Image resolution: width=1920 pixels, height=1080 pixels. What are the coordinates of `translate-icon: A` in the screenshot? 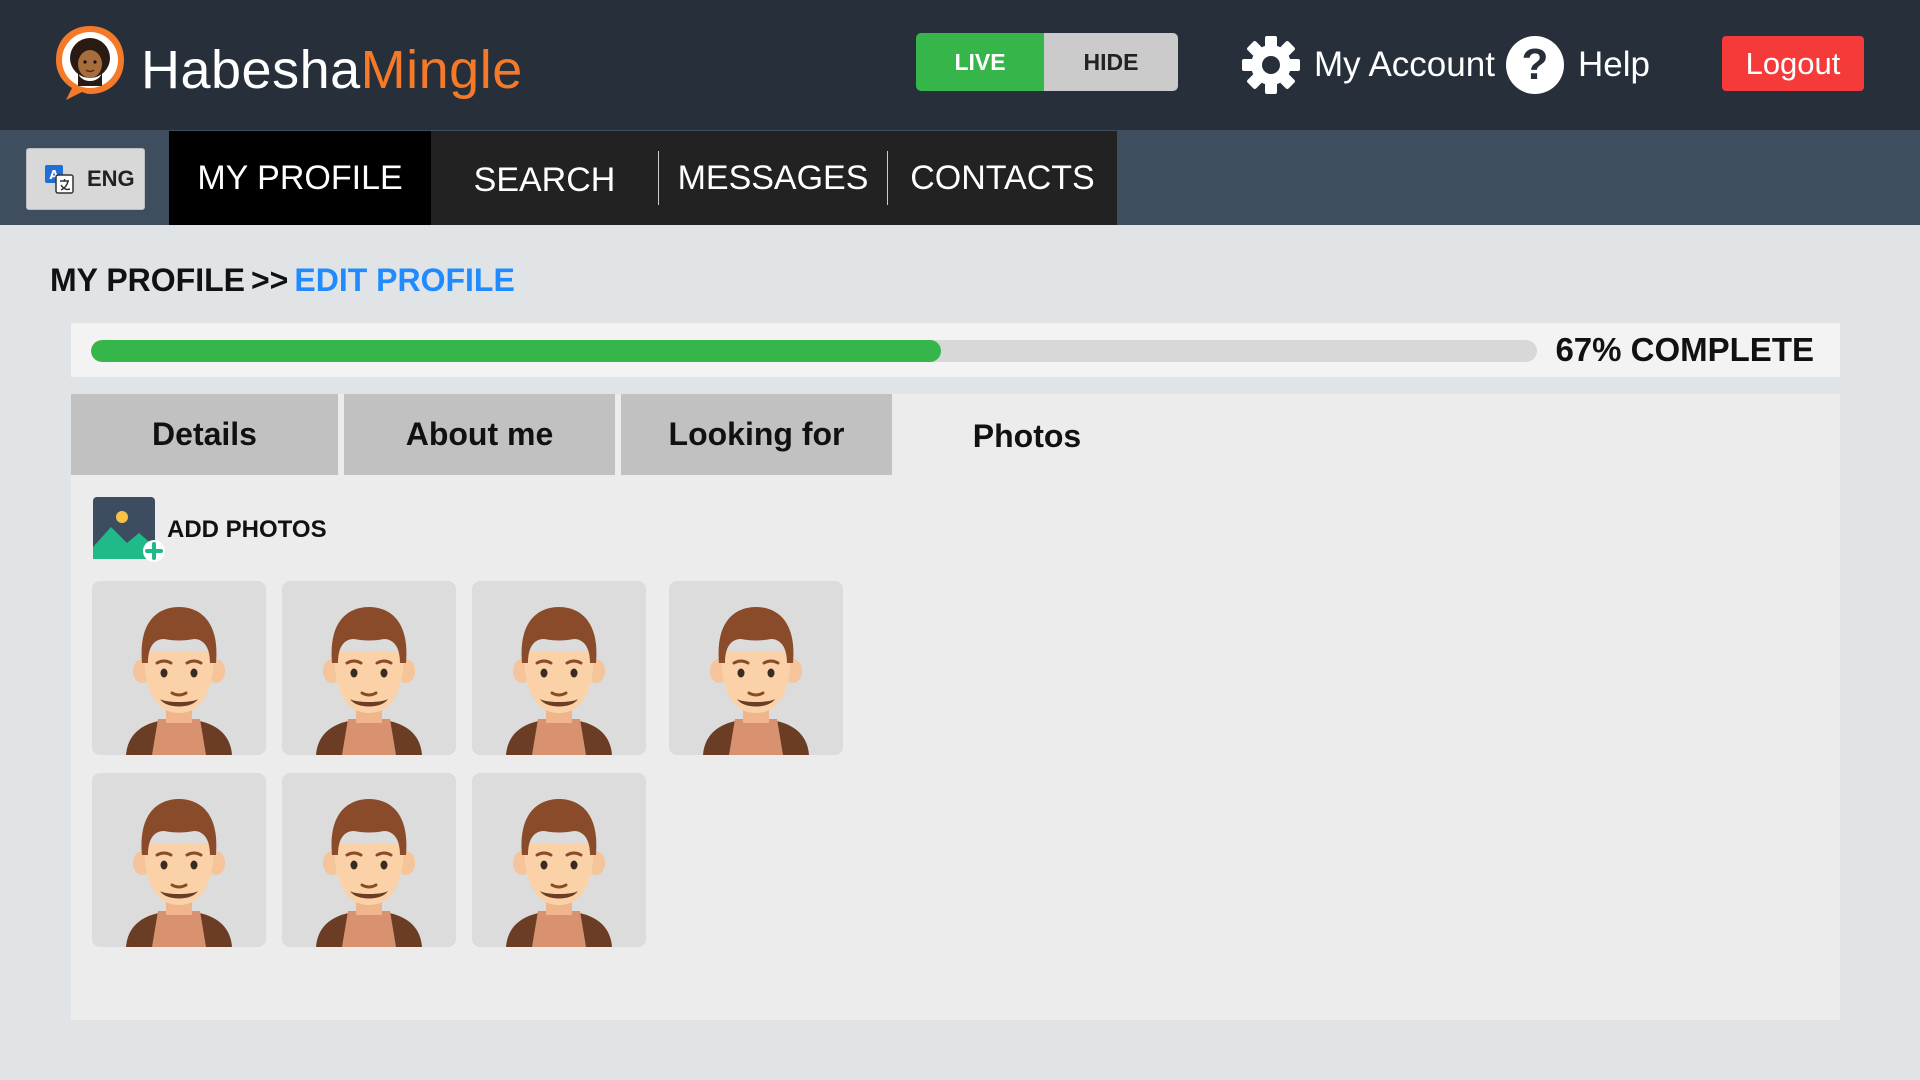 It's located at (59, 179).